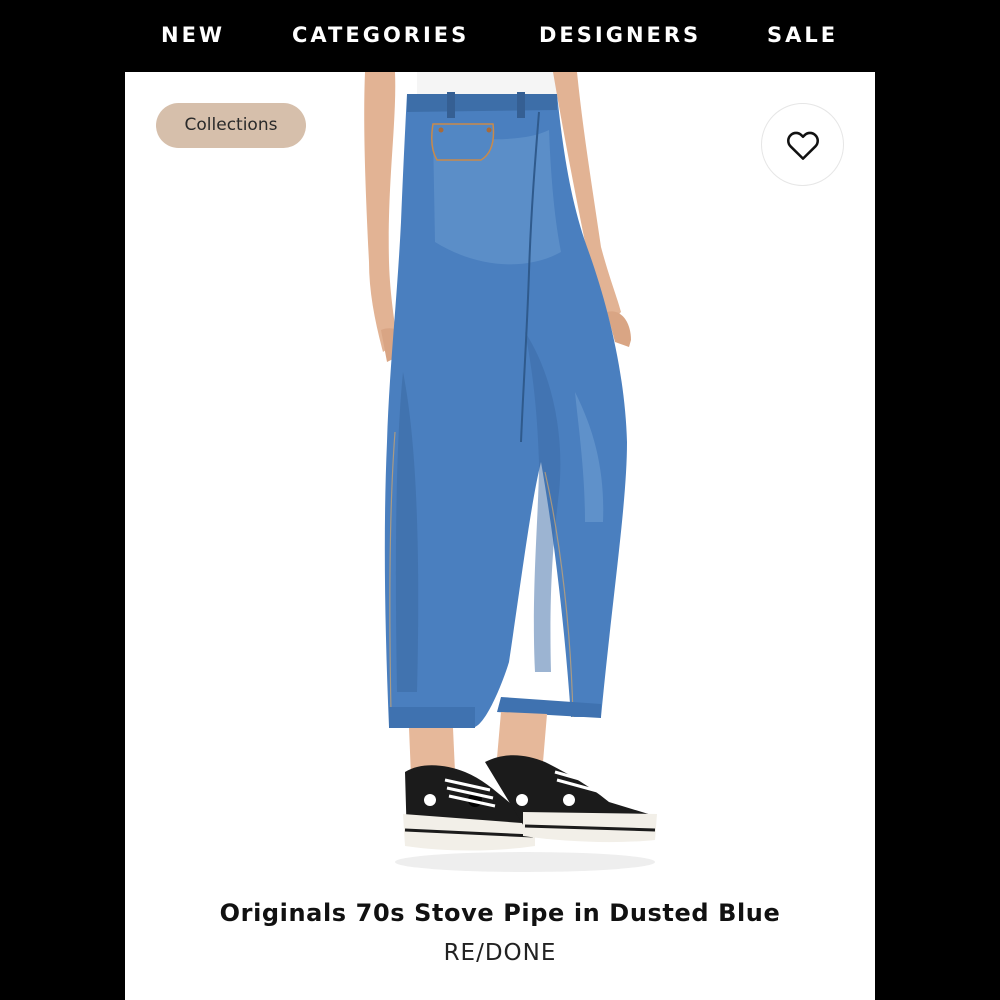 This screenshot has width=1000, height=1000. What do you see at coordinates (522, 737) in the screenshot?
I see `right-ankle` at bounding box center [522, 737].